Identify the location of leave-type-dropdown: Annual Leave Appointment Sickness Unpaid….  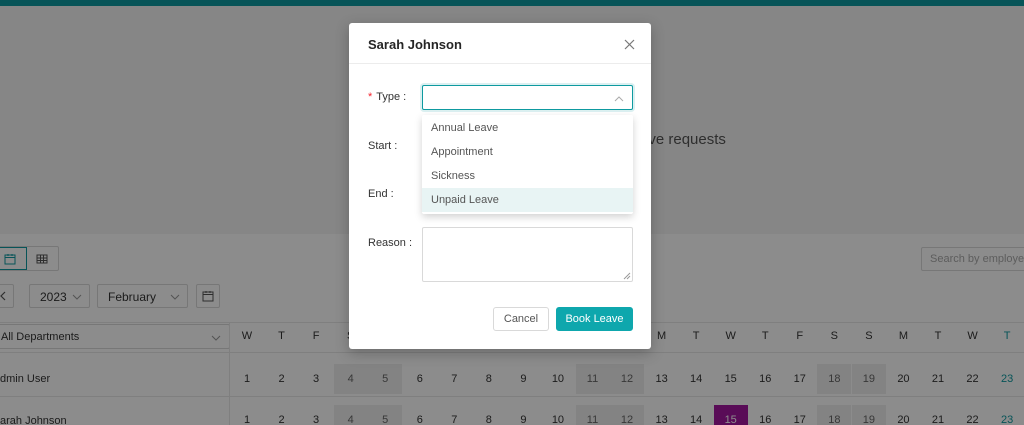
(527, 164).